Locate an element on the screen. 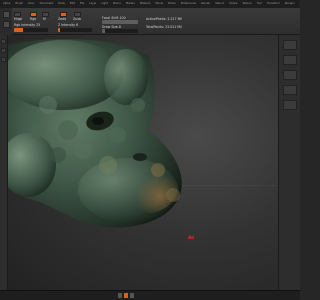  menu-item-stroke: Stroke is located at coordinates (233, 4).